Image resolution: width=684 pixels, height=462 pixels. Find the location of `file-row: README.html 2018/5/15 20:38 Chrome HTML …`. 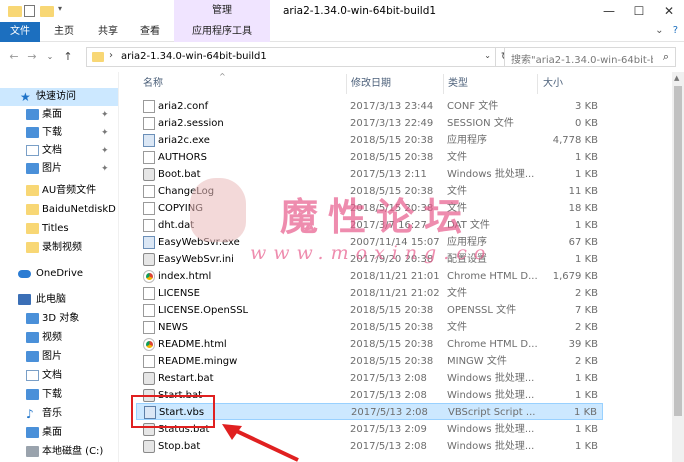

file-row: README.html 2018/5/15 20:38 Chrome HTML … is located at coordinates (369, 344).